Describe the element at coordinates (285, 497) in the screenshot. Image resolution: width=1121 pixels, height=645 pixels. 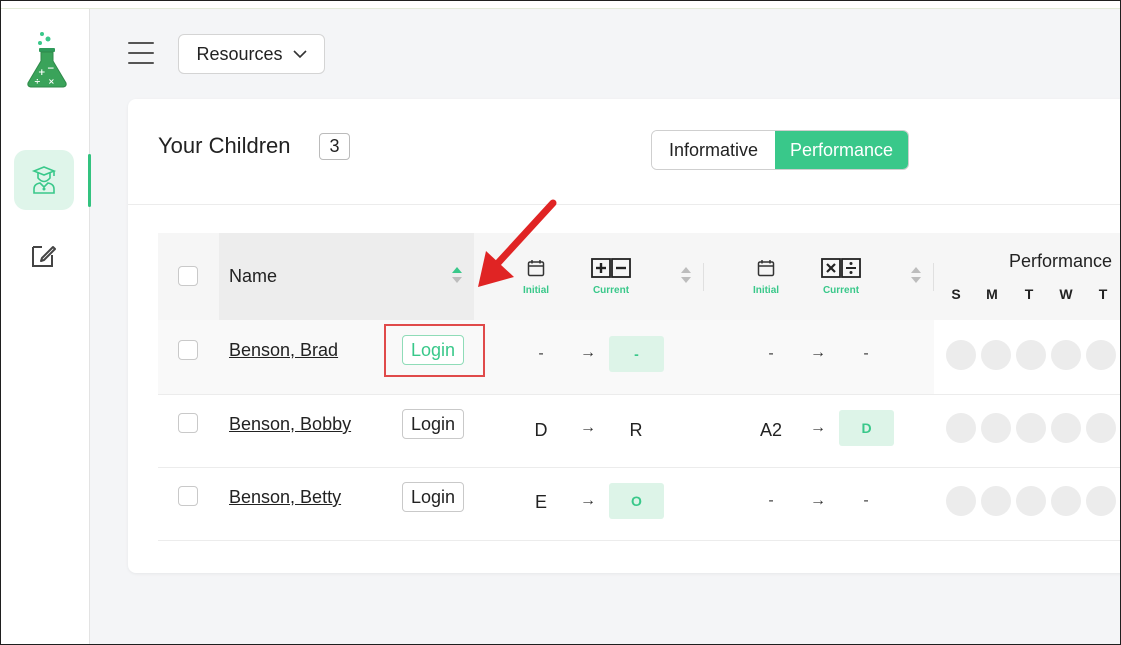
I see `child-name-link: Benson, Betty` at that location.